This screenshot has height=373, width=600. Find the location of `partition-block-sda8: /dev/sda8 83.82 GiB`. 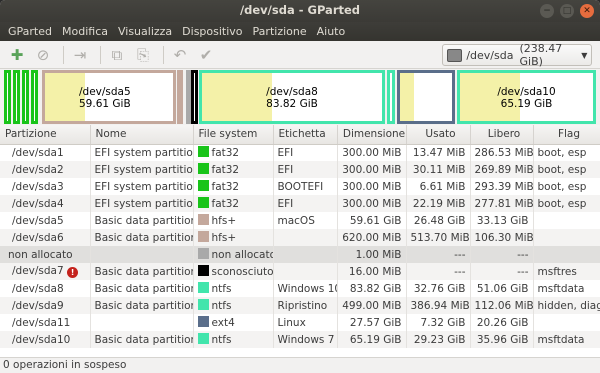

partition-block-sda8: /dev/sda8 83.82 GiB is located at coordinates (292, 97).